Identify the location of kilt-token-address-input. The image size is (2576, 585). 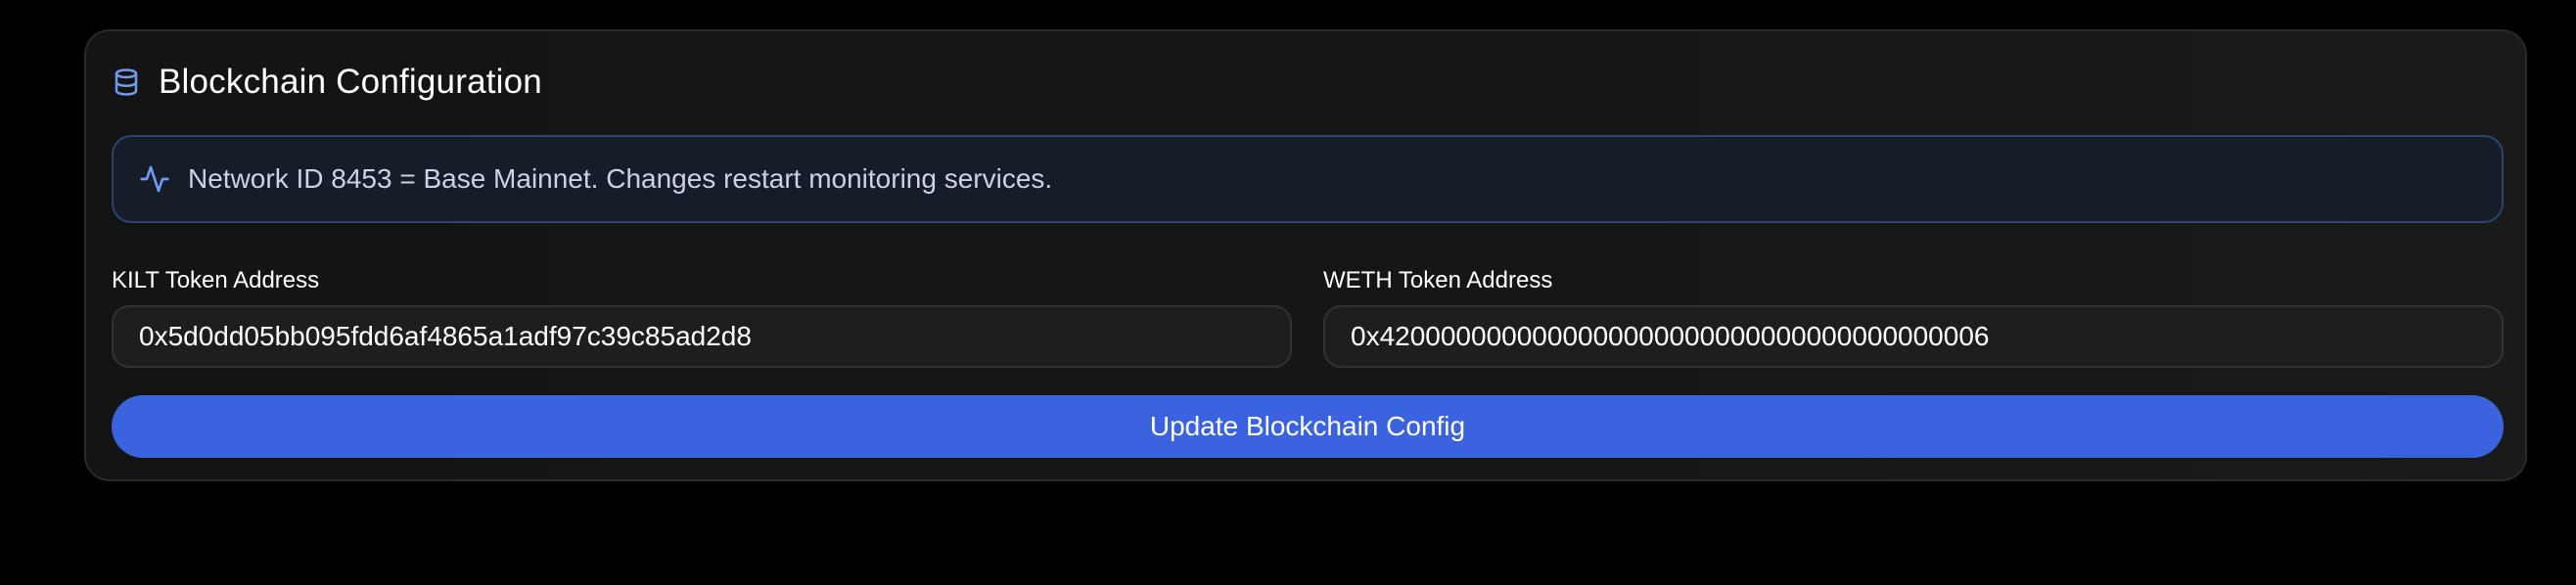
(702, 336).